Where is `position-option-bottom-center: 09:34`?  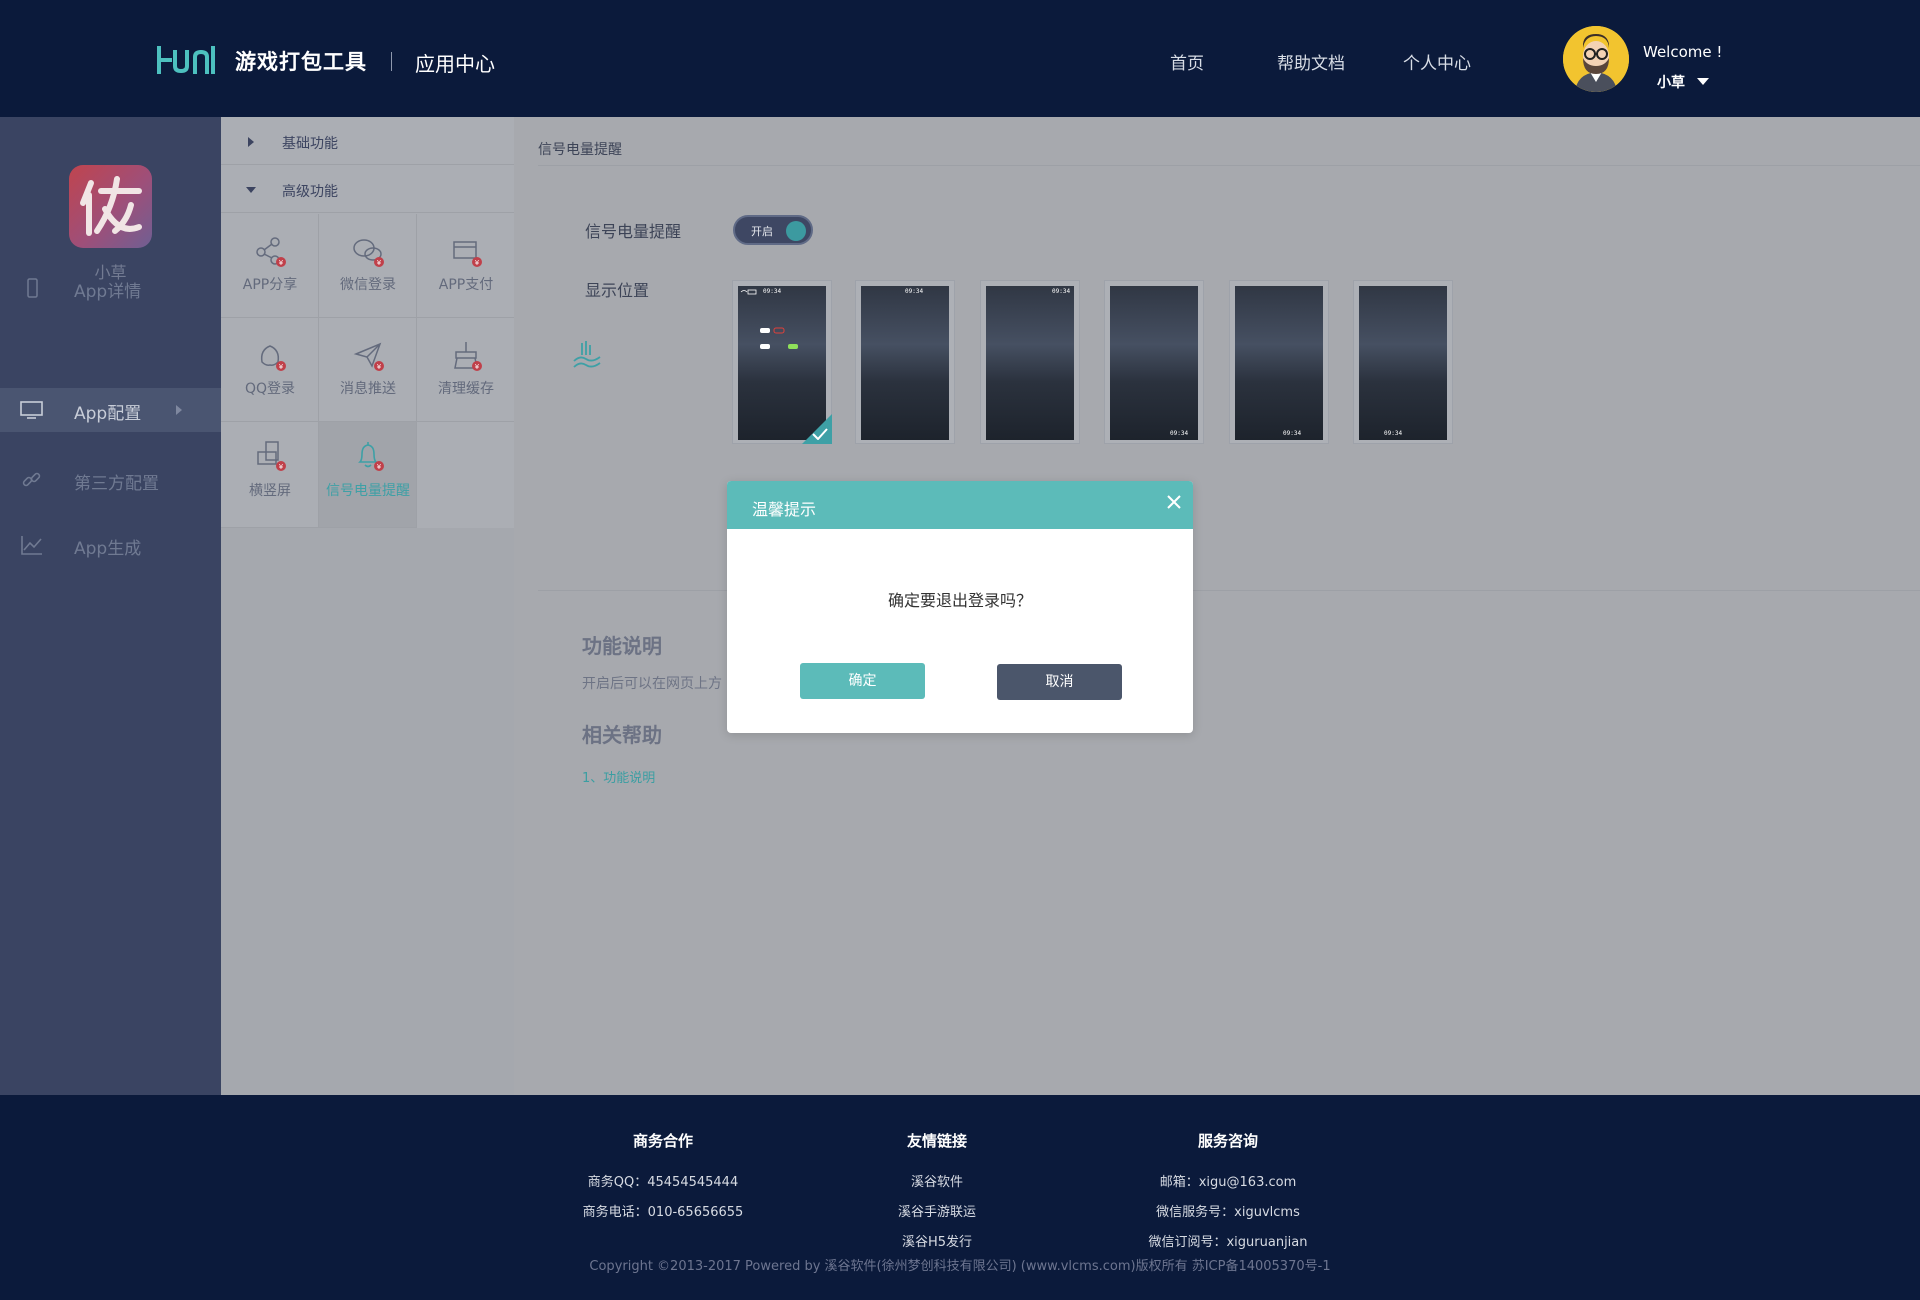 position-option-bottom-center: 09:34 is located at coordinates (1279, 362).